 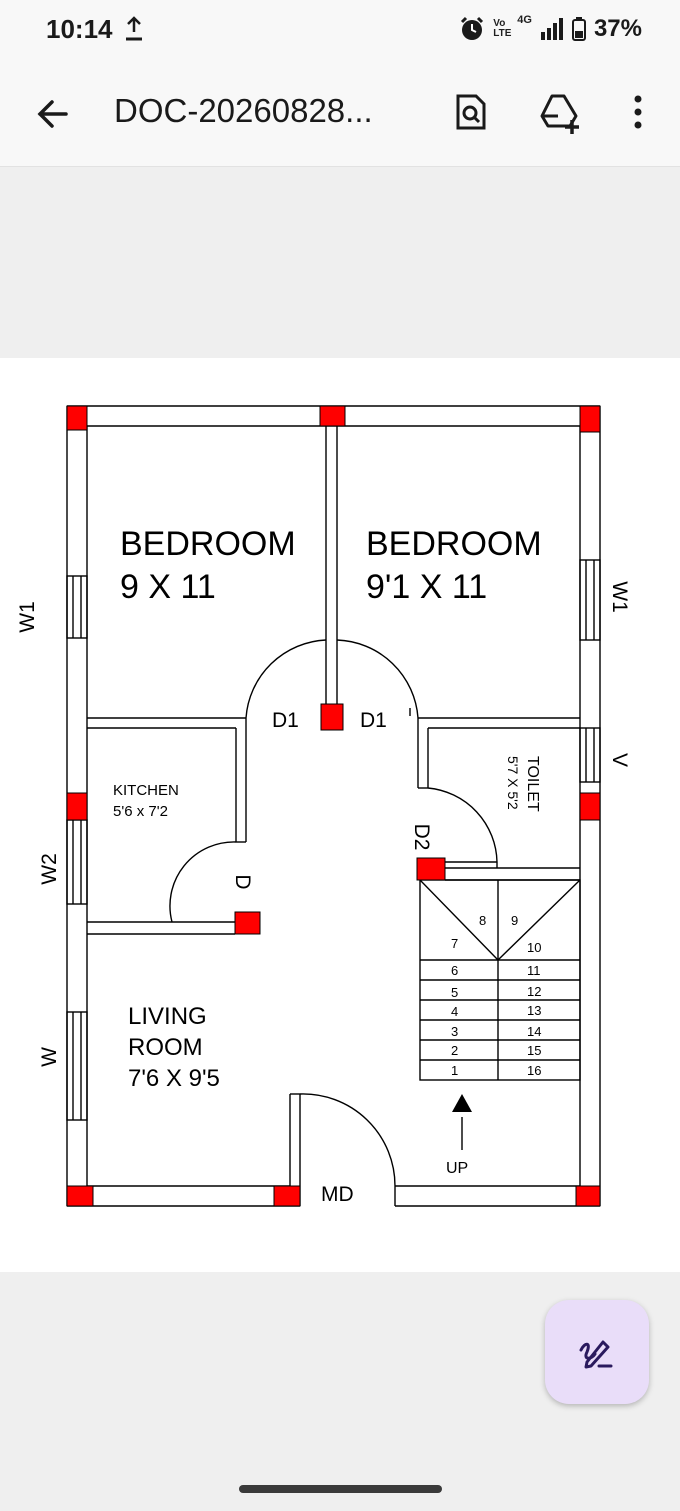 What do you see at coordinates (79, 29) in the screenshot?
I see `status-time: 10:14` at bounding box center [79, 29].